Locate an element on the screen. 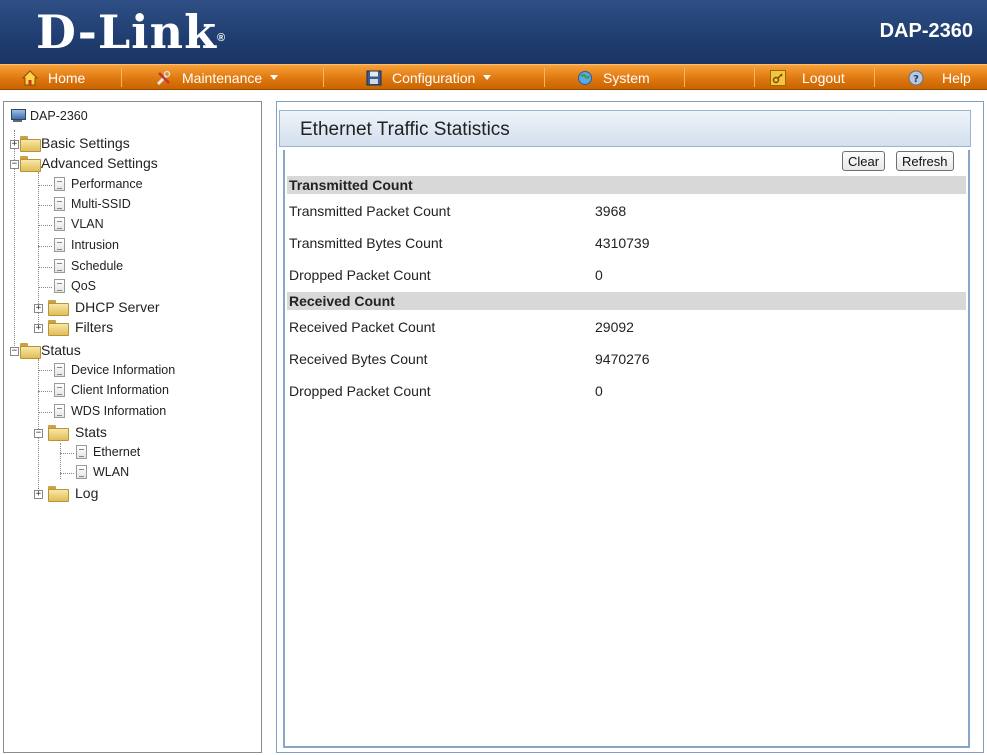 The height and width of the screenshot is (755, 987). tree-client-information: Client Information is located at coordinates (111, 390).